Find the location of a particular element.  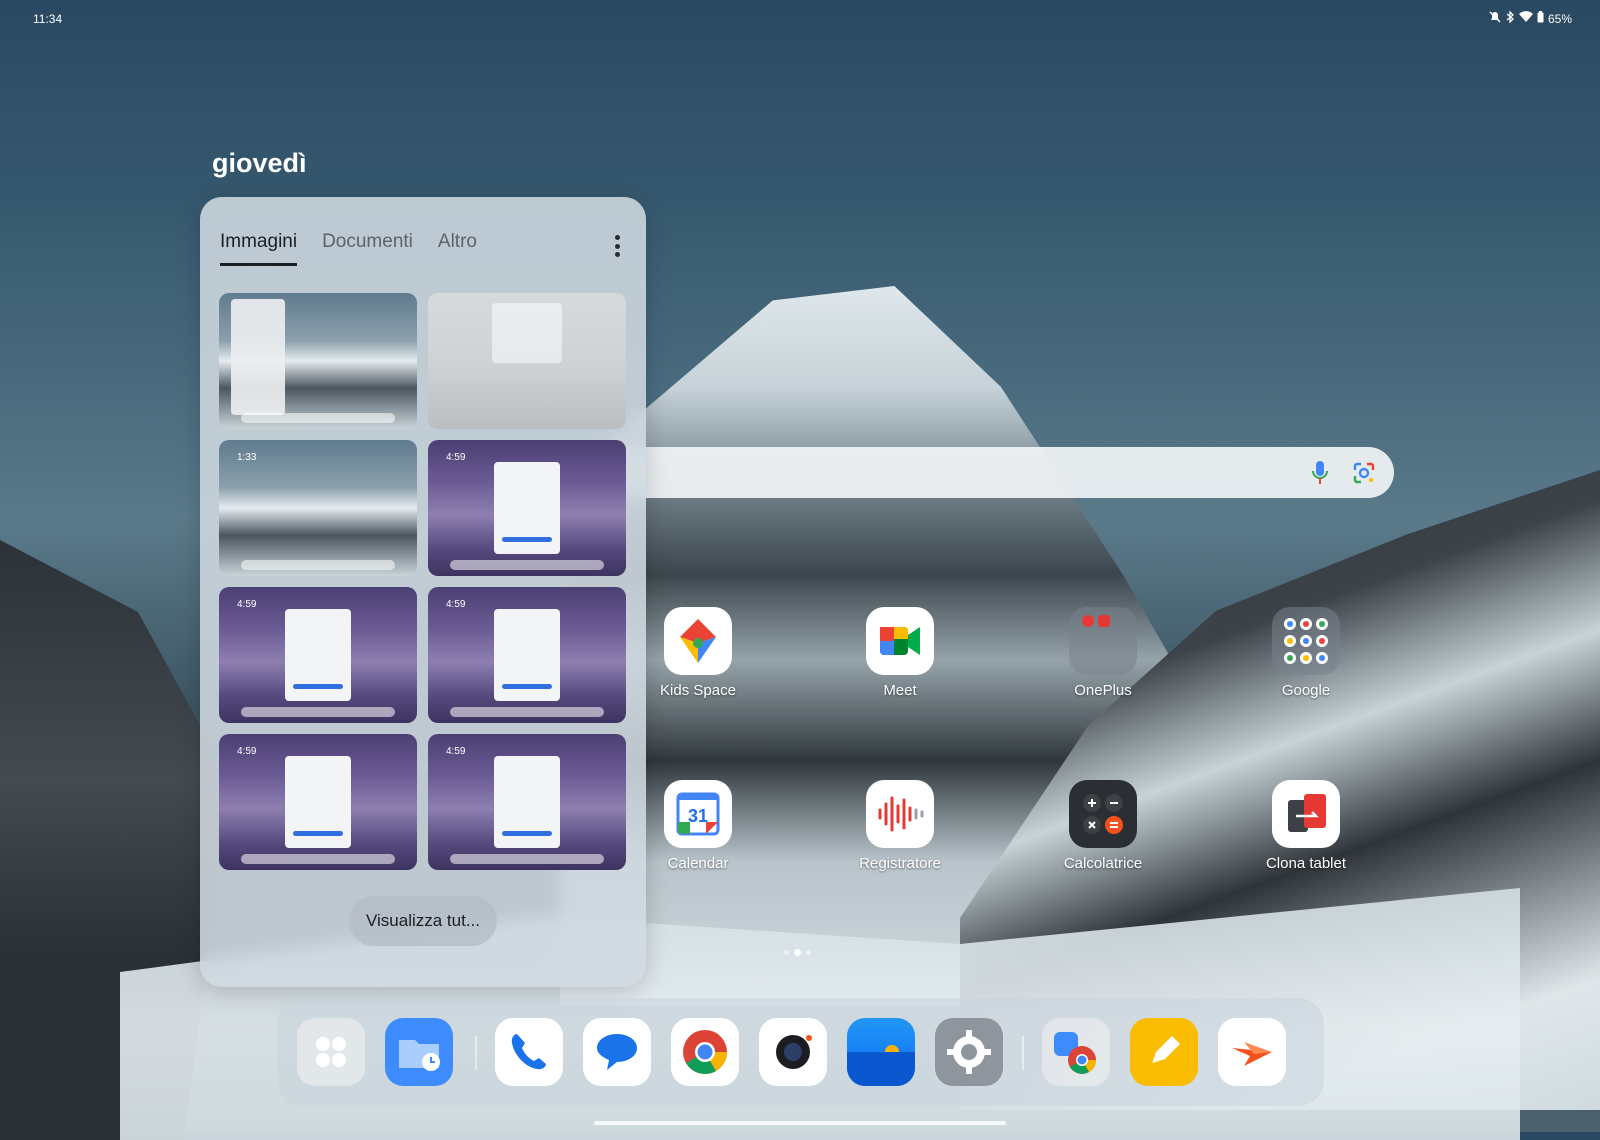

meet-icon is located at coordinates (900, 641).